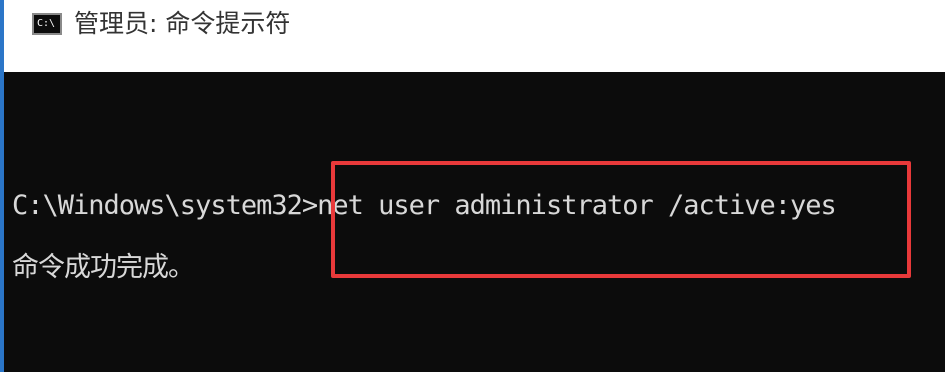  What do you see at coordinates (47, 24) in the screenshot?
I see `cmd-icon: C:\` at bounding box center [47, 24].